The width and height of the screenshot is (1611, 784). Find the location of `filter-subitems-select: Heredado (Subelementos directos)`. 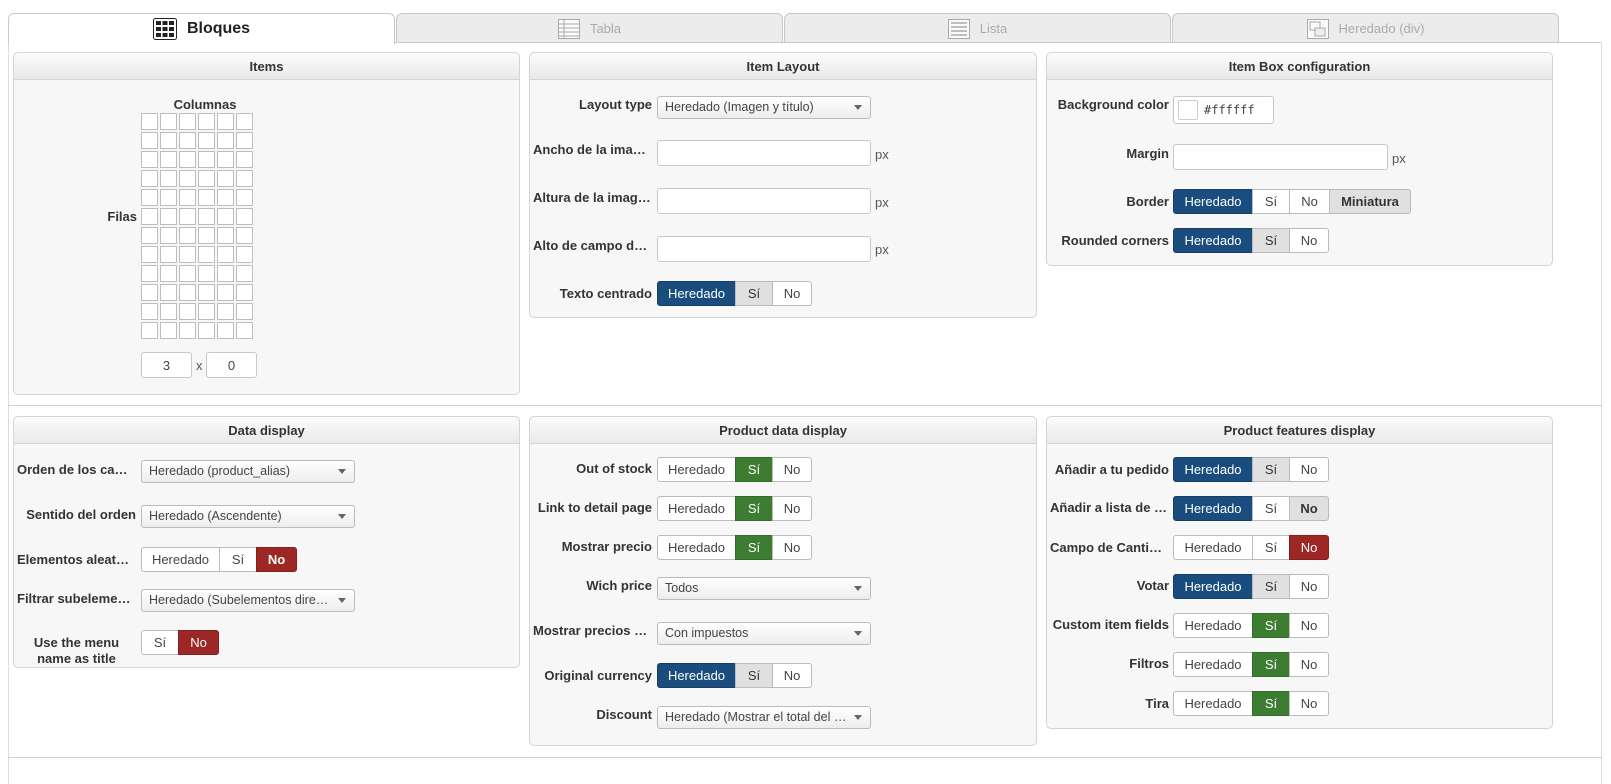

filter-subitems-select: Heredado (Subelementos directos) is located at coordinates (248, 600).